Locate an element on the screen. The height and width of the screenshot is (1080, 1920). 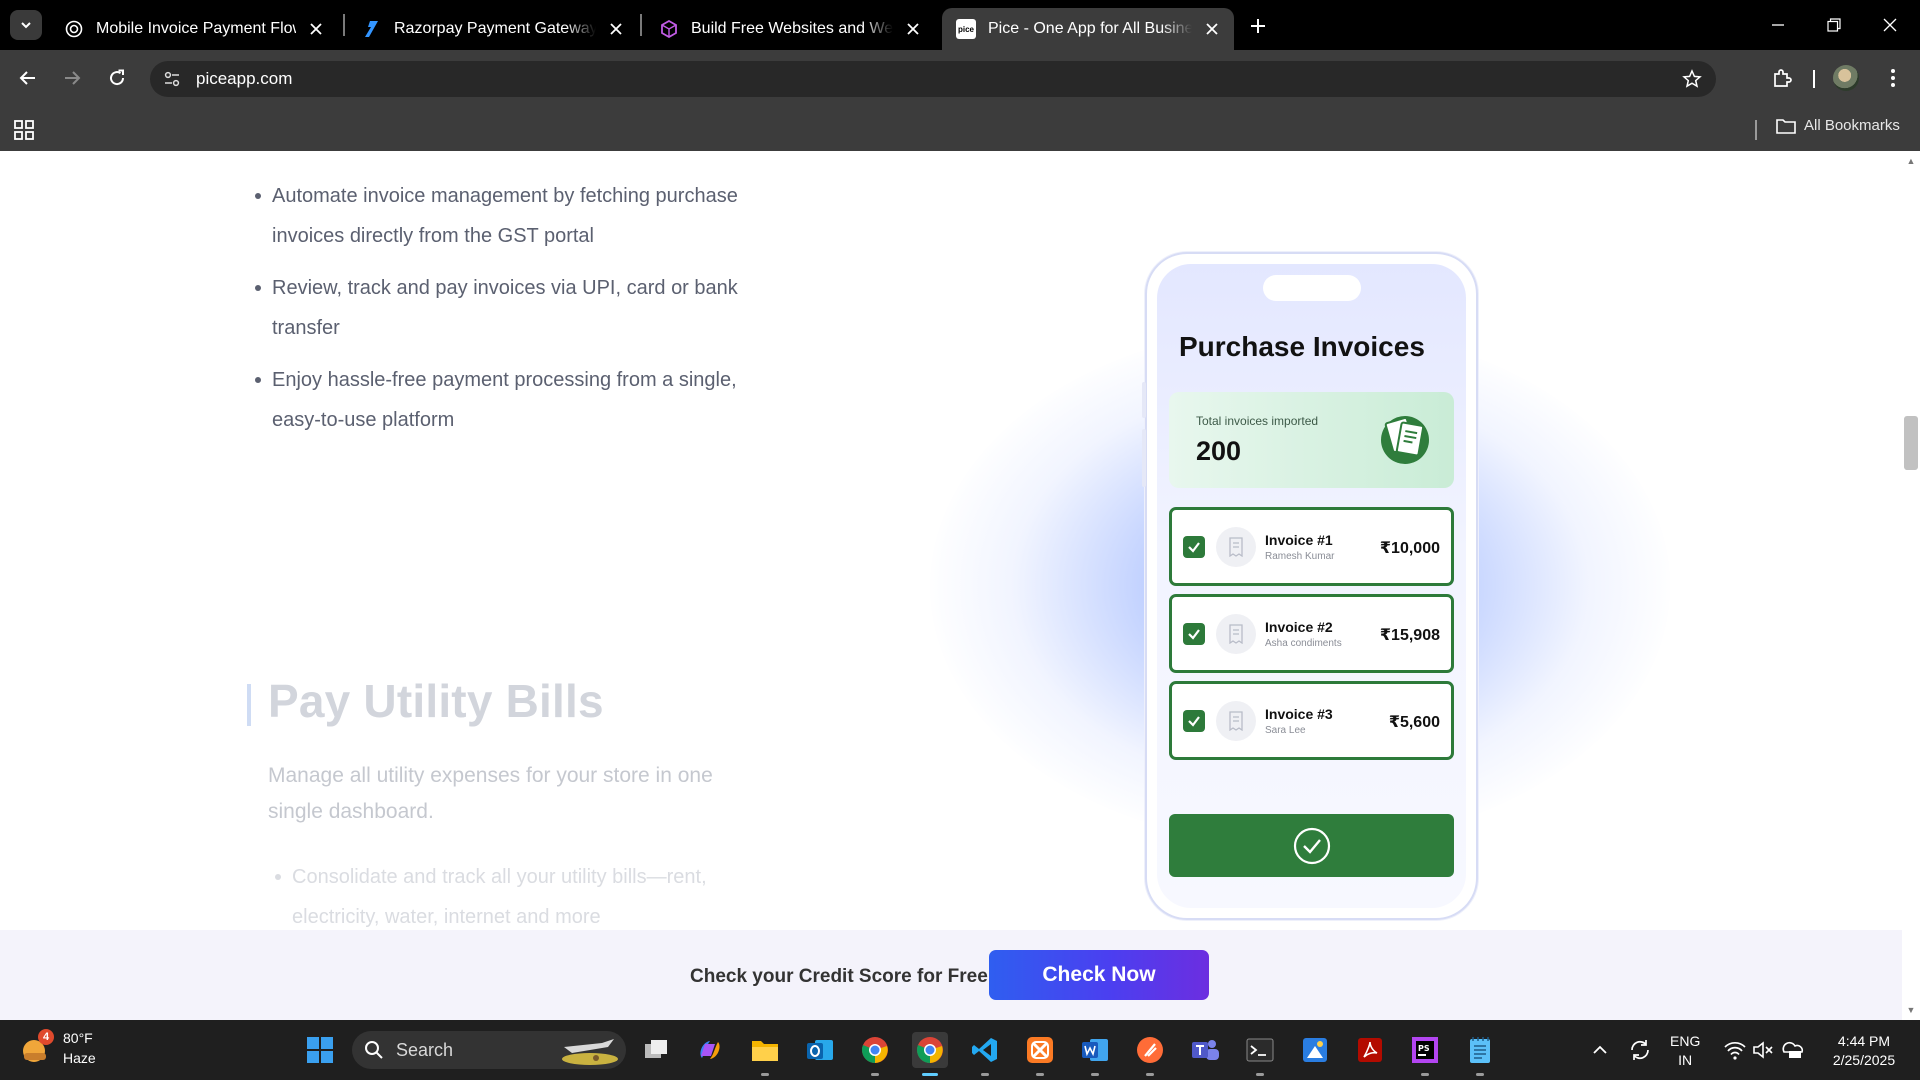
scroll-up-icon: ▲ is located at coordinates (1911, 161).